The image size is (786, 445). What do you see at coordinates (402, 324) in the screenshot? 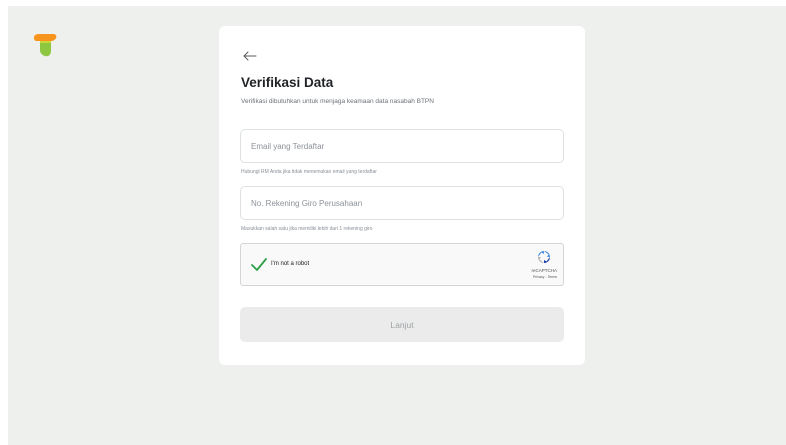
I see `continue-button: Lanjut` at bounding box center [402, 324].